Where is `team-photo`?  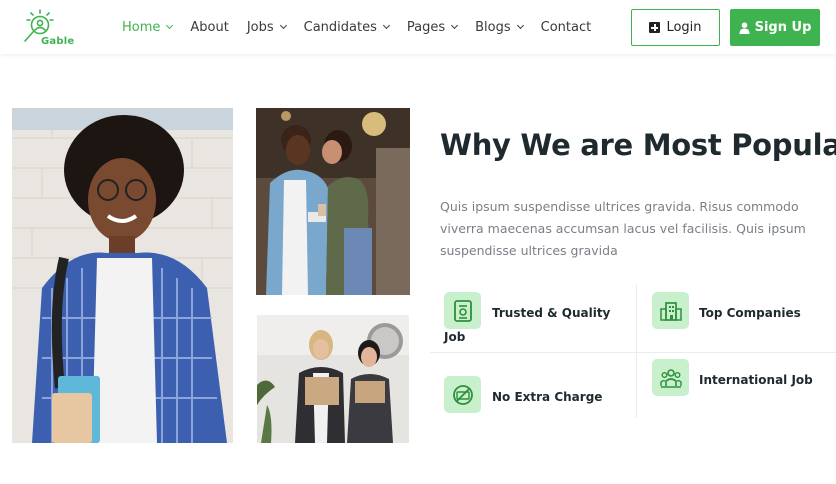 team-photo is located at coordinates (333, 201).